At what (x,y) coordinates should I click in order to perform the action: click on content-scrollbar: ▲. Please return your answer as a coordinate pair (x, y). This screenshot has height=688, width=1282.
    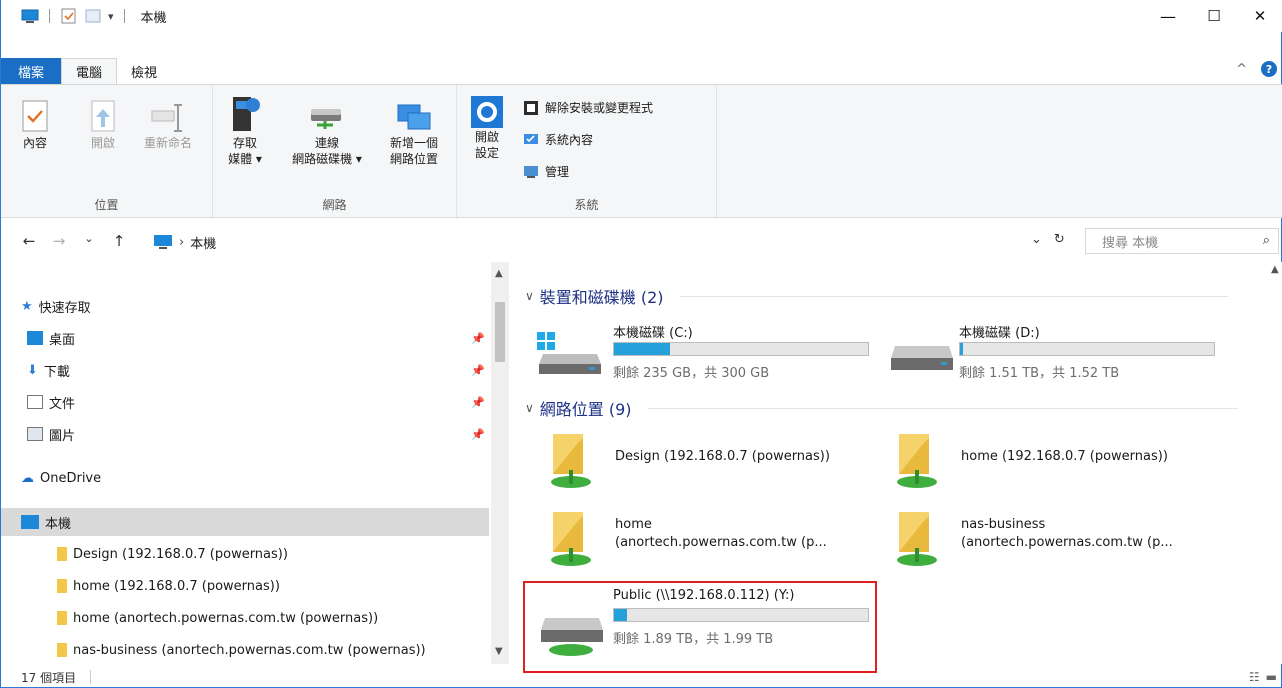
    Looking at the image, I should click on (1274, 463).